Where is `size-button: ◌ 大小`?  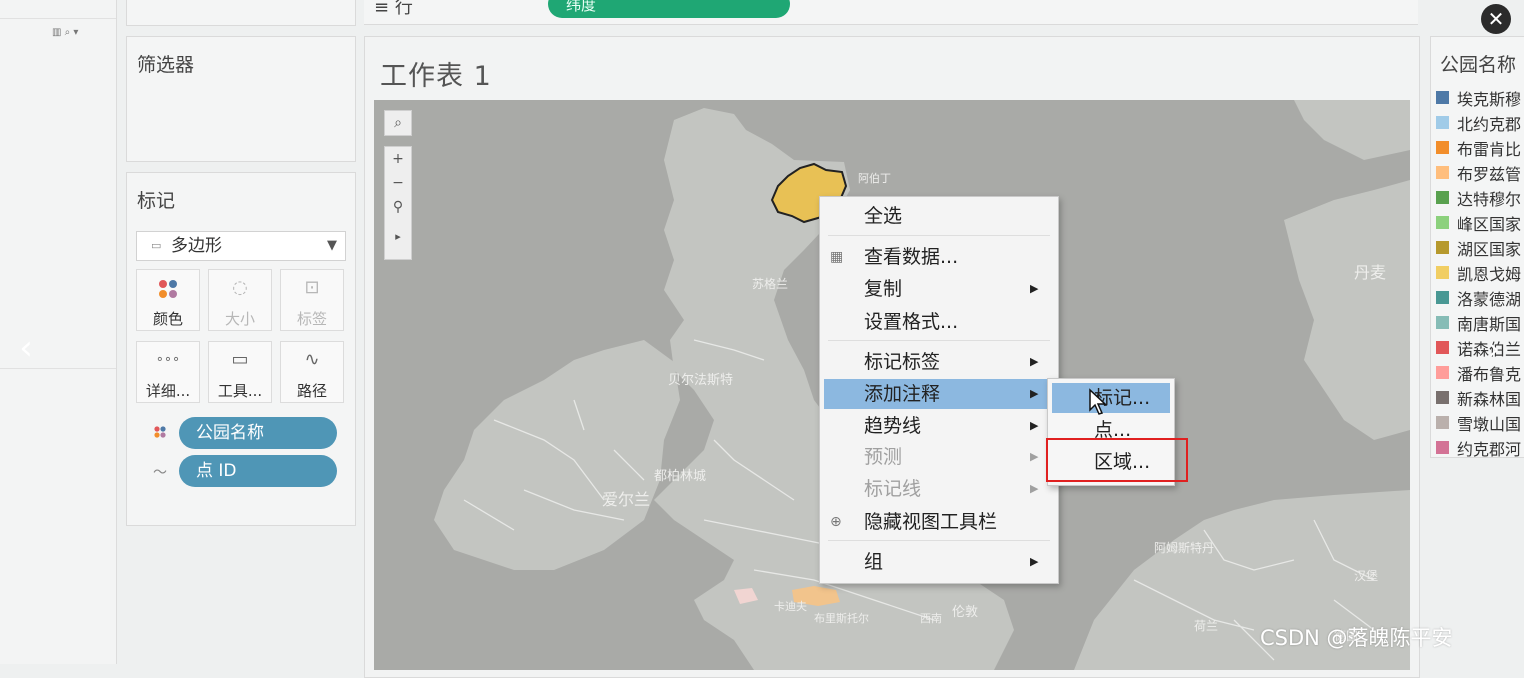 size-button: ◌ 大小 is located at coordinates (240, 300).